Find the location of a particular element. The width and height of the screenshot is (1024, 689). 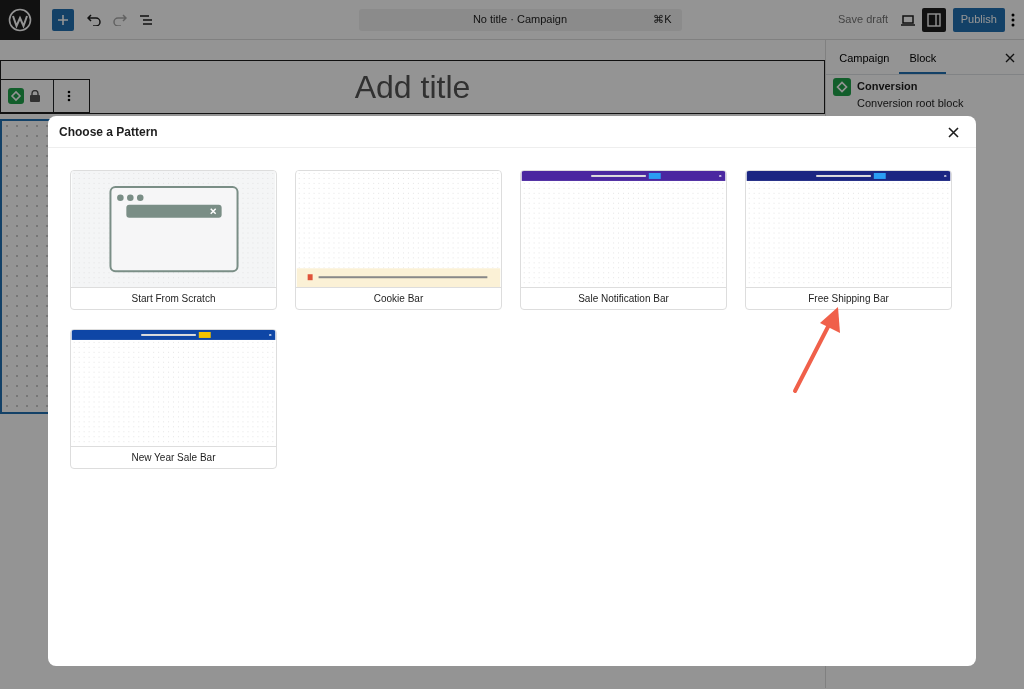

redo-icon is located at coordinates (119, 20).